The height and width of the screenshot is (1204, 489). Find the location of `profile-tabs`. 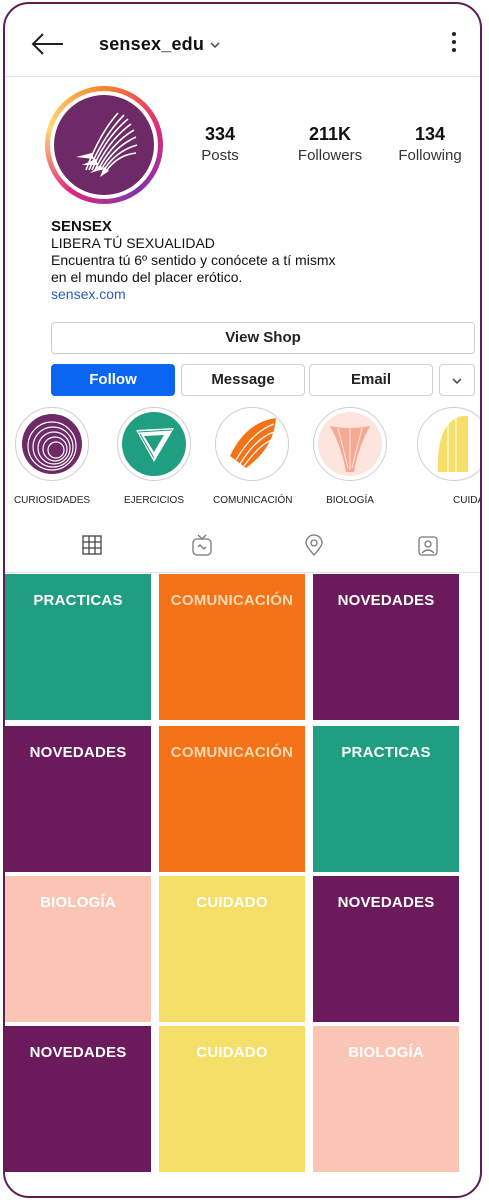

profile-tabs is located at coordinates (242, 548).